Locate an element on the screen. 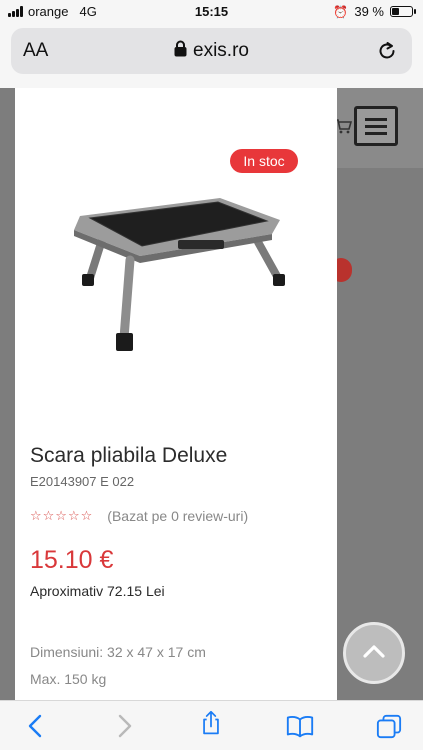  battery-level is located at coordinates (395, 11).